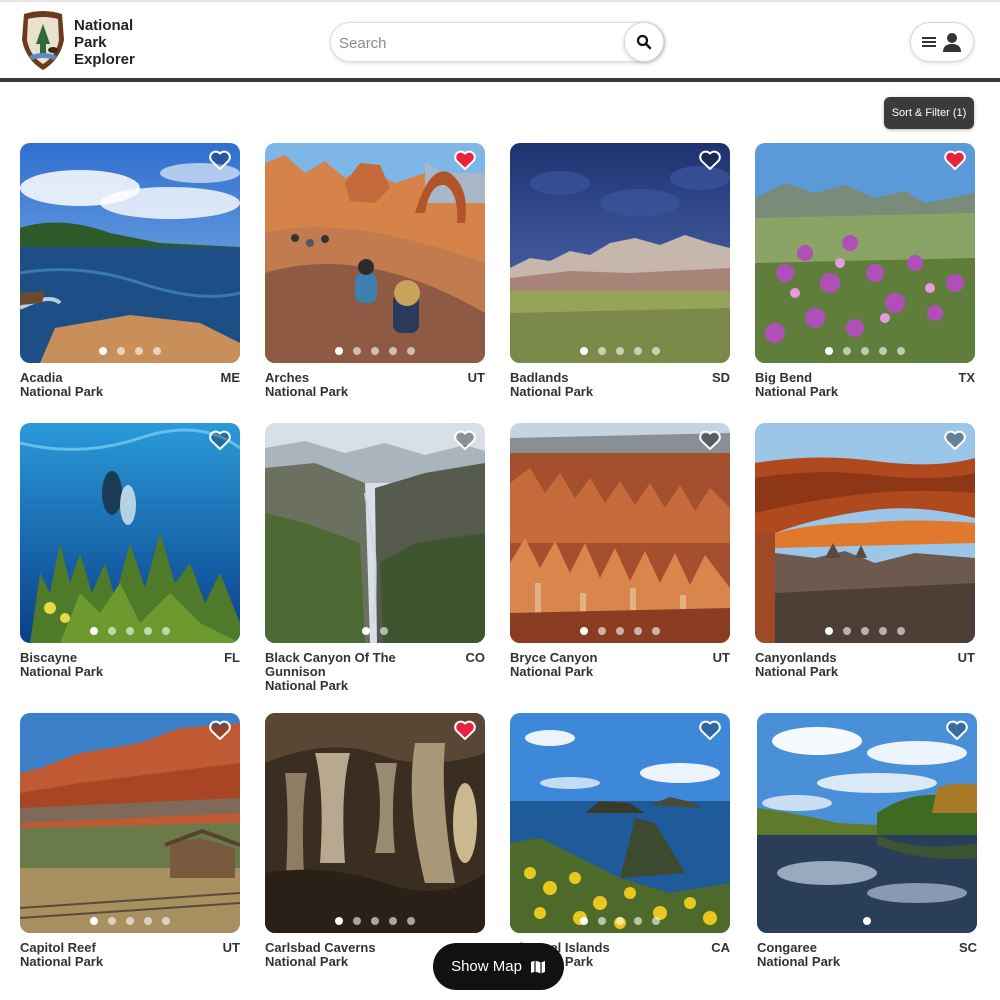 This screenshot has height=1000, width=1000. Describe the element at coordinates (479, 43) in the screenshot. I see `search-input` at that location.